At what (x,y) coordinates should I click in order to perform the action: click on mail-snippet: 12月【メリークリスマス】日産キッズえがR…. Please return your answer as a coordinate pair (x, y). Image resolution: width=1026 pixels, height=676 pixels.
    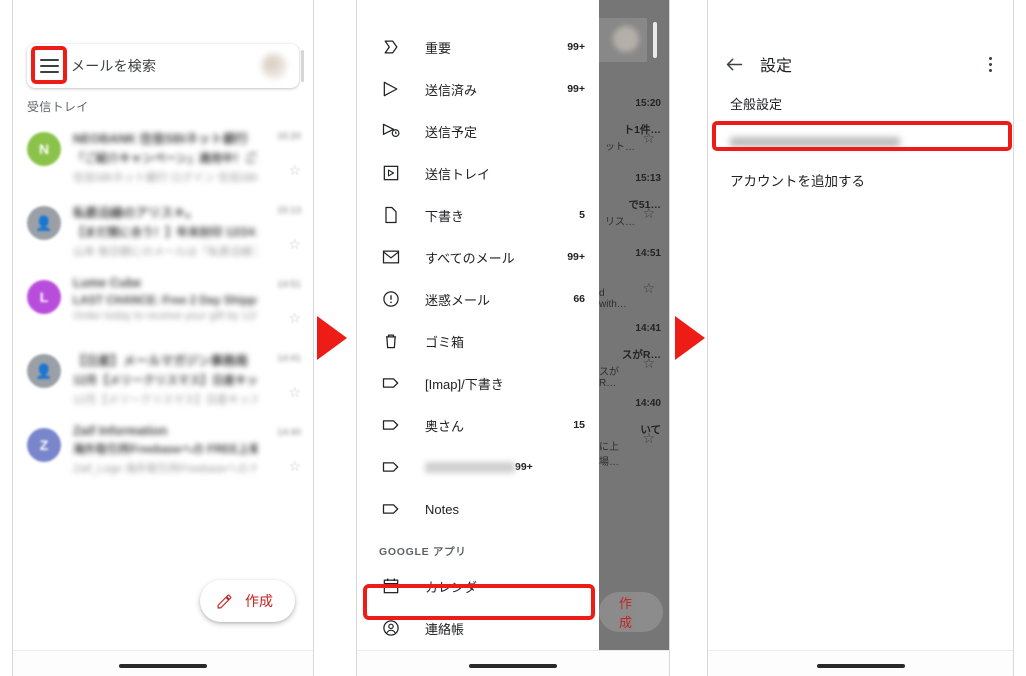
    Looking at the image, I should click on (165, 400).